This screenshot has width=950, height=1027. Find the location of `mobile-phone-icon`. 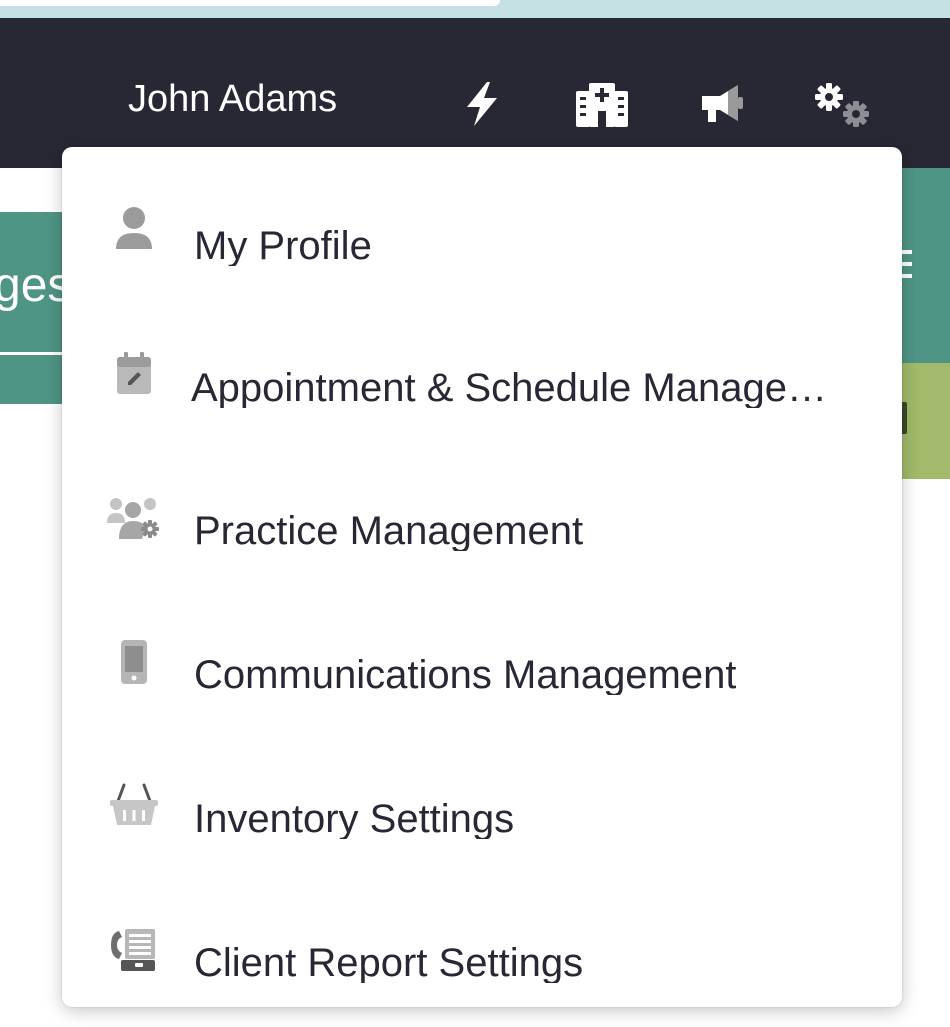

mobile-phone-icon is located at coordinates (134, 669).